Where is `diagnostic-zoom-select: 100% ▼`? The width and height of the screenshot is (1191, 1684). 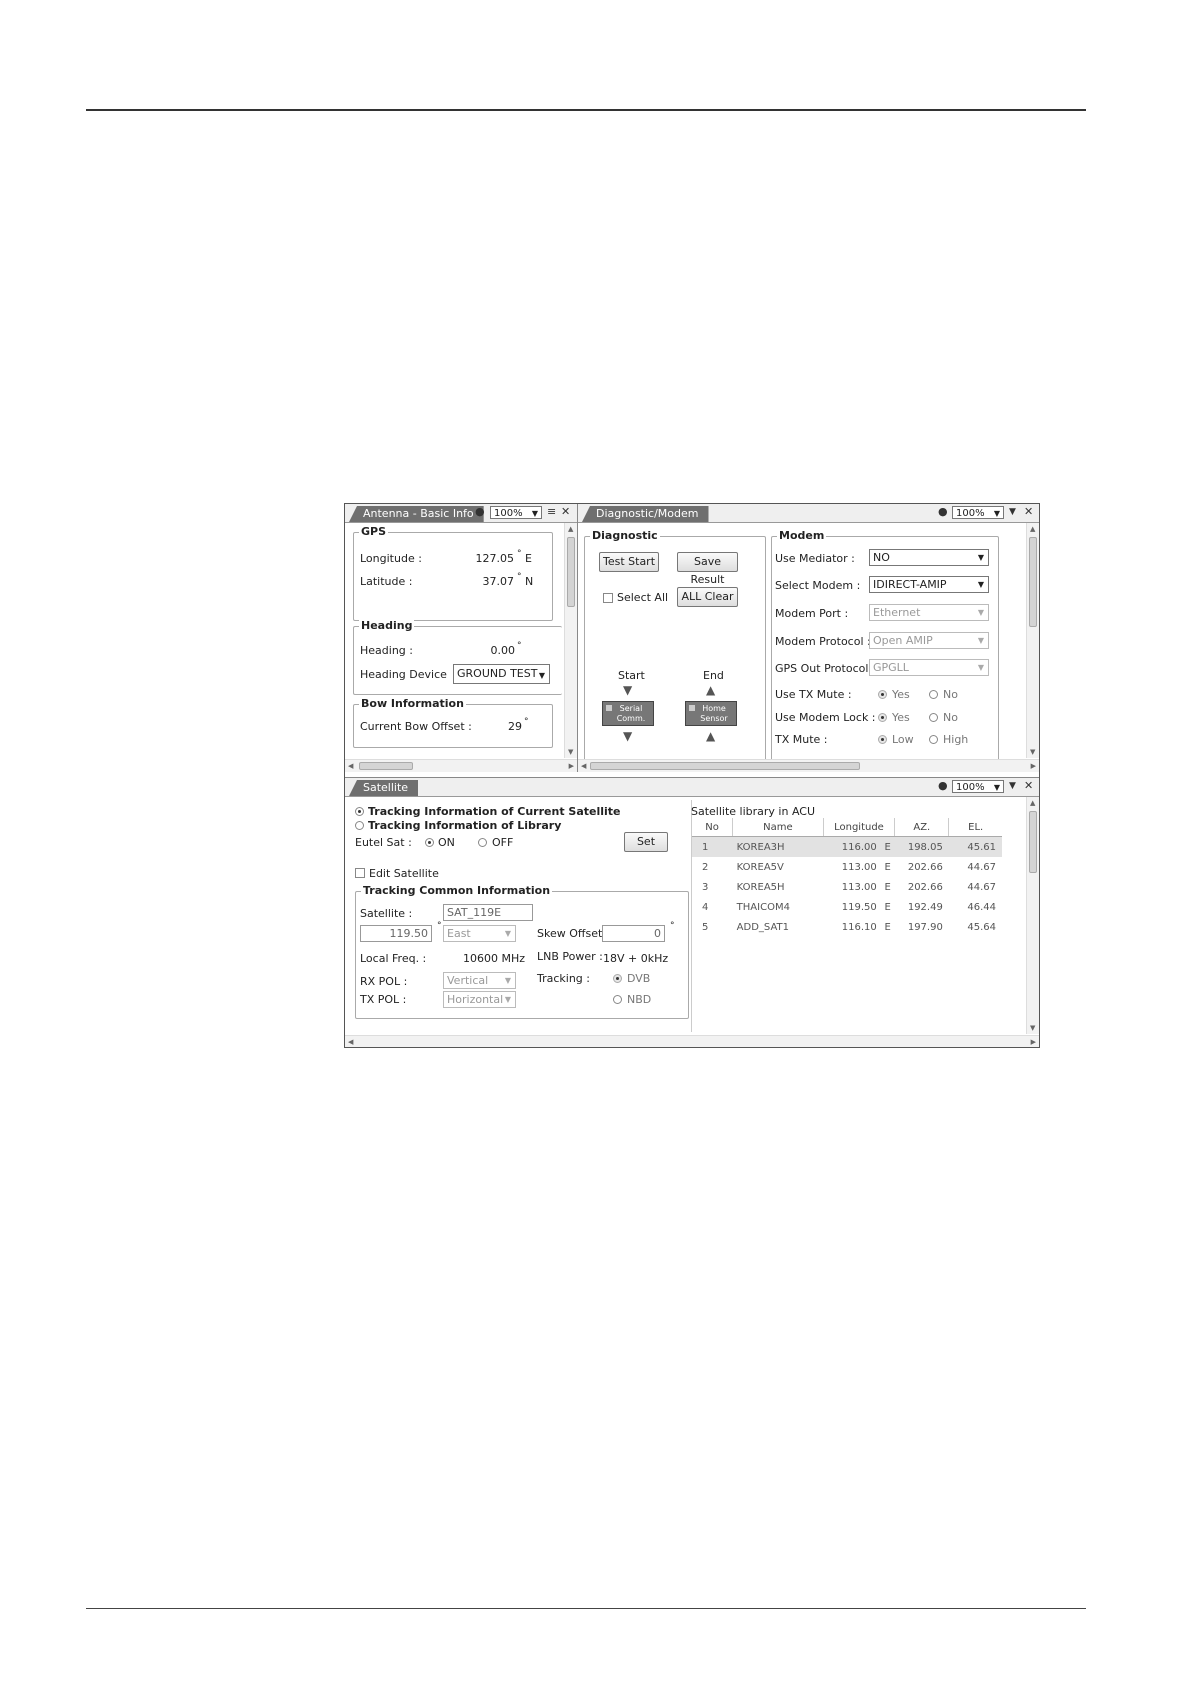
diagnostic-zoom-select: 100% ▼ is located at coordinates (978, 512).